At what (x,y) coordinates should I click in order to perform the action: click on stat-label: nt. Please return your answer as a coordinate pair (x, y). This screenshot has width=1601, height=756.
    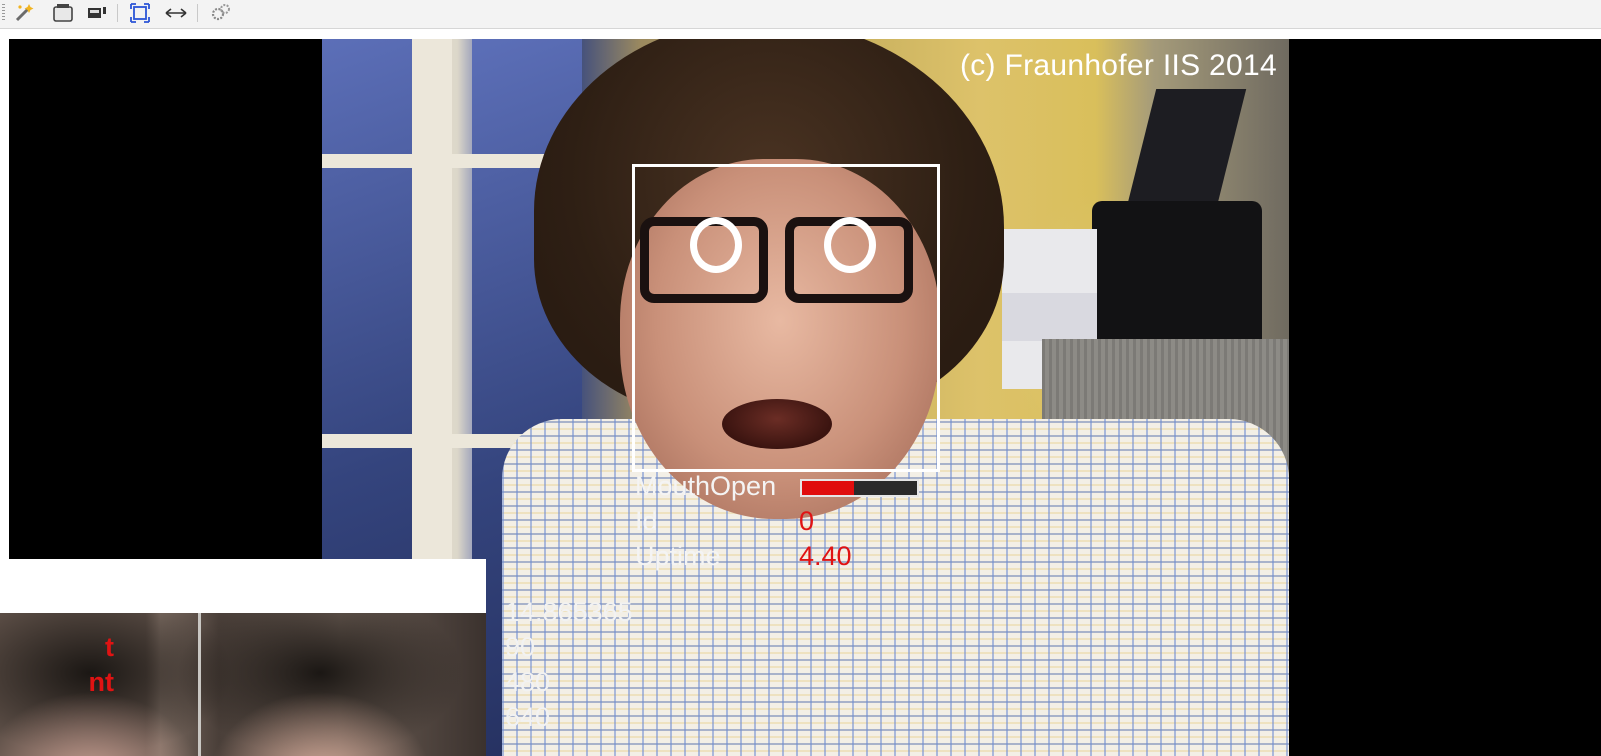
    Looking at the image, I should click on (101, 682).